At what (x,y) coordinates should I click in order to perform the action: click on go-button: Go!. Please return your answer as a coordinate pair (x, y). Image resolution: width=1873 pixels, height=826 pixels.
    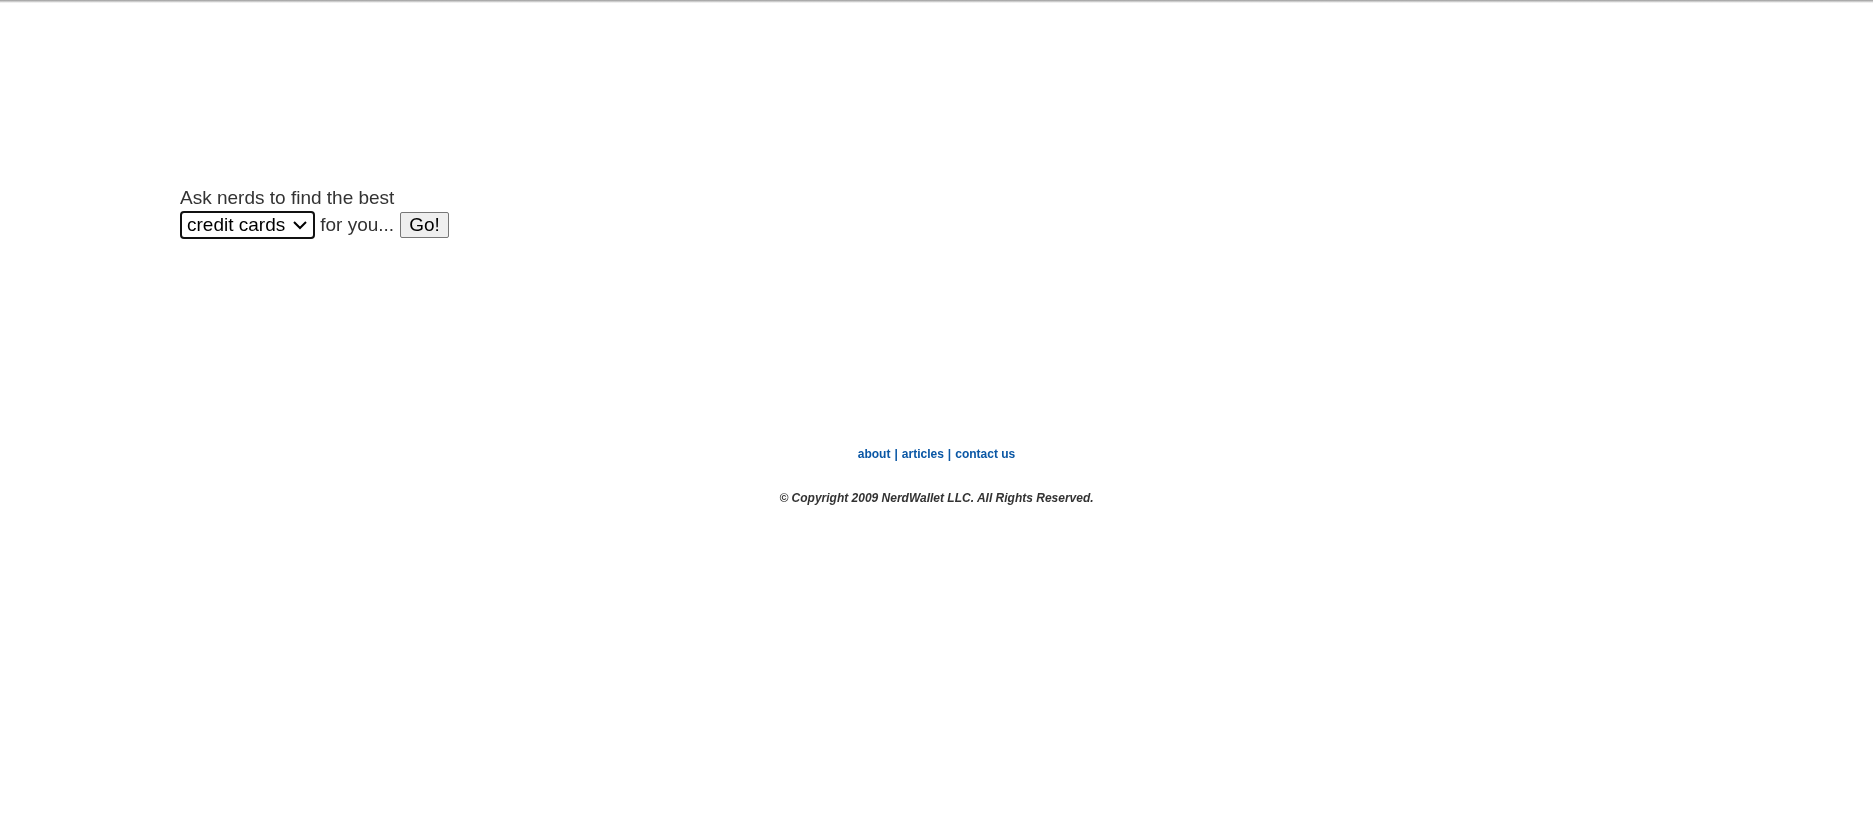
    Looking at the image, I should click on (424, 225).